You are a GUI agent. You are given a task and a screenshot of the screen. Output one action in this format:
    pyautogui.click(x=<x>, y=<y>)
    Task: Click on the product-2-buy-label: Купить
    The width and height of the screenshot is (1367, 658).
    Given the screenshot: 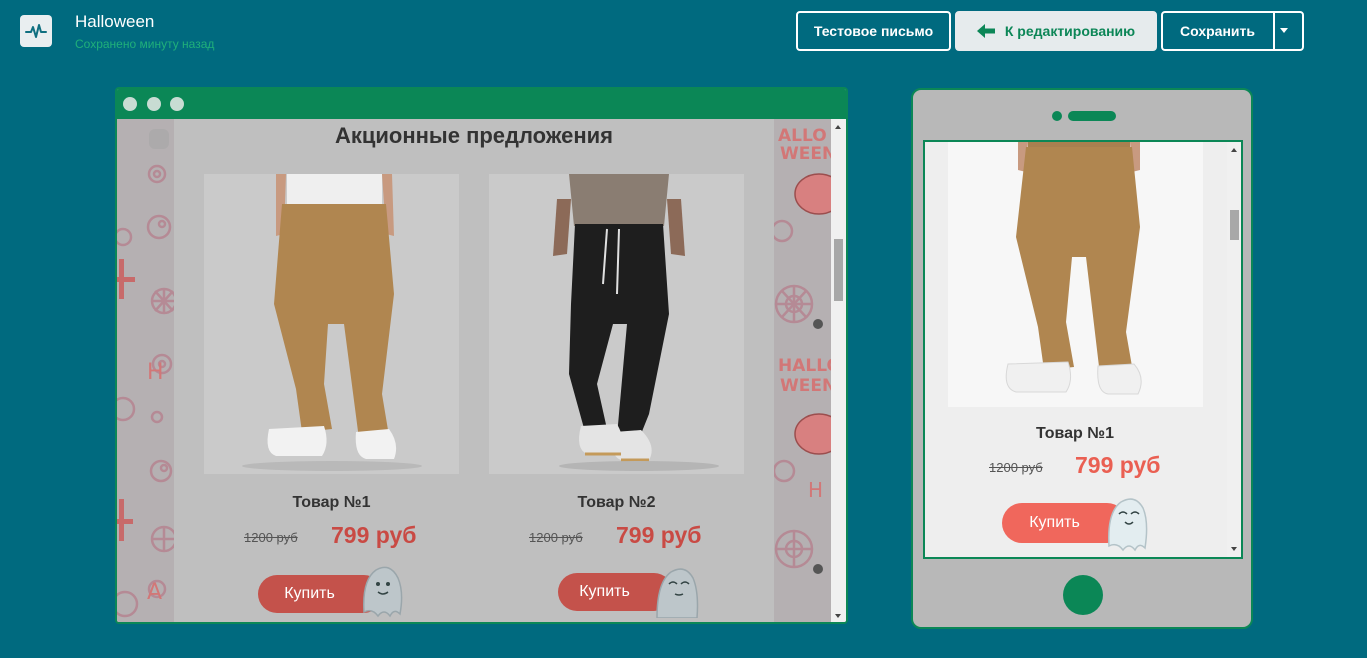 What is the action you would take?
    pyautogui.click(x=604, y=591)
    